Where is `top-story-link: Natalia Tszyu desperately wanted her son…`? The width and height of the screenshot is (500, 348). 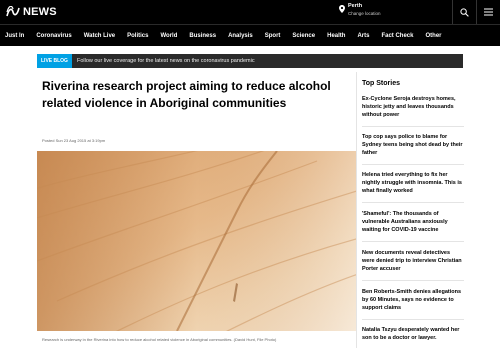 top-story-link: Natalia Tszyu desperately wanted her son… is located at coordinates (413, 334).